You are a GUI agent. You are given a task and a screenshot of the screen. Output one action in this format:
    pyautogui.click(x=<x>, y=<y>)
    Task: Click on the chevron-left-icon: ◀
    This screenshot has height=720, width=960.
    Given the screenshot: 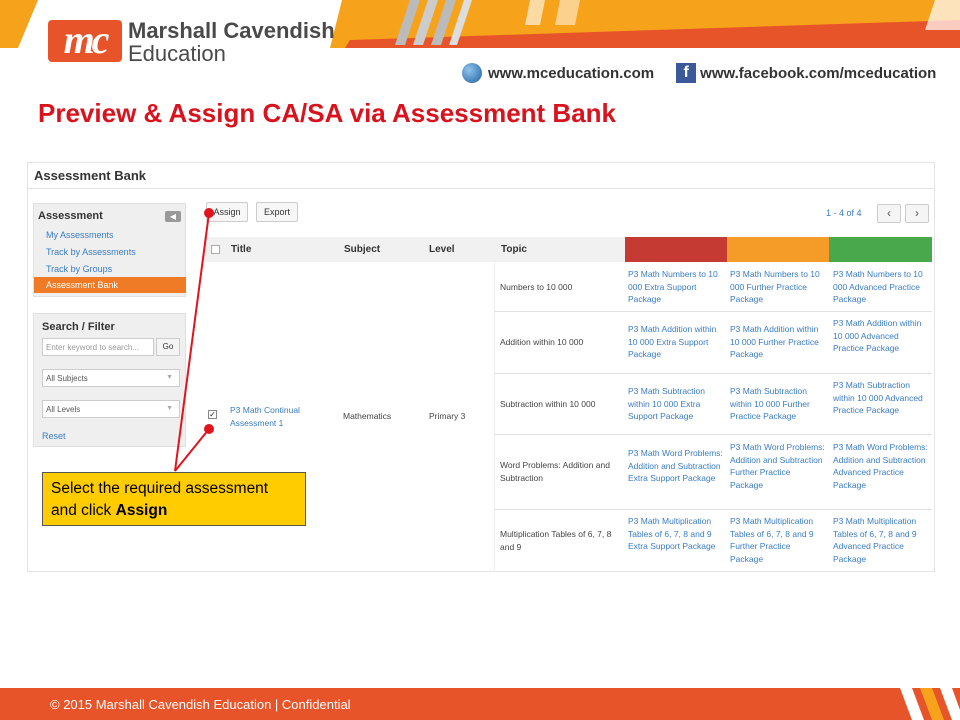 What is the action you would take?
    pyautogui.click(x=173, y=216)
    